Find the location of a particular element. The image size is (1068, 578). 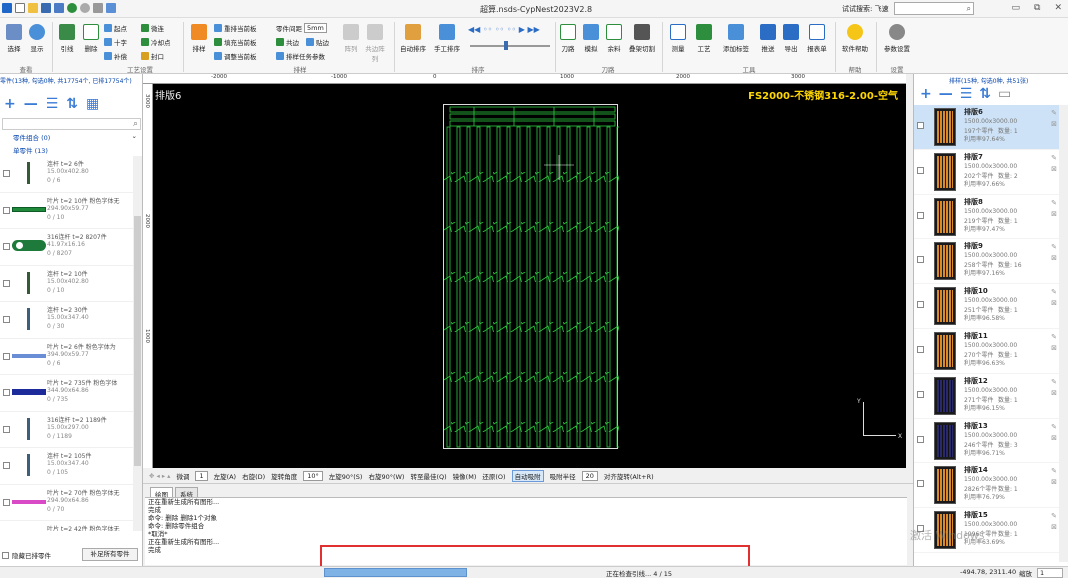

part-item: 连杆 t=2 30件 15.00x347.40 0 / 30 is located at coordinates (66, 320).